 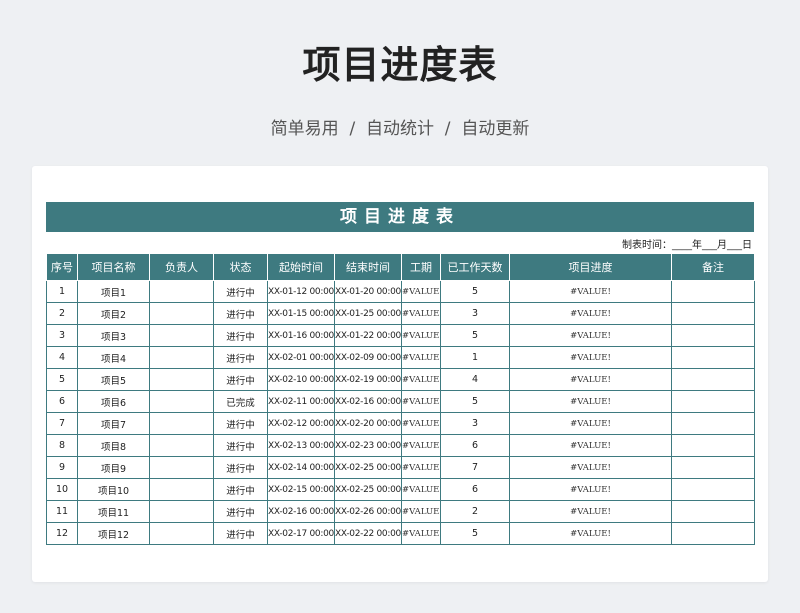 What do you see at coordinates (301, 401) in the screenshot?
I see `cell-start-time: XX-02-11 00:00` at bounding box center [301, 401].